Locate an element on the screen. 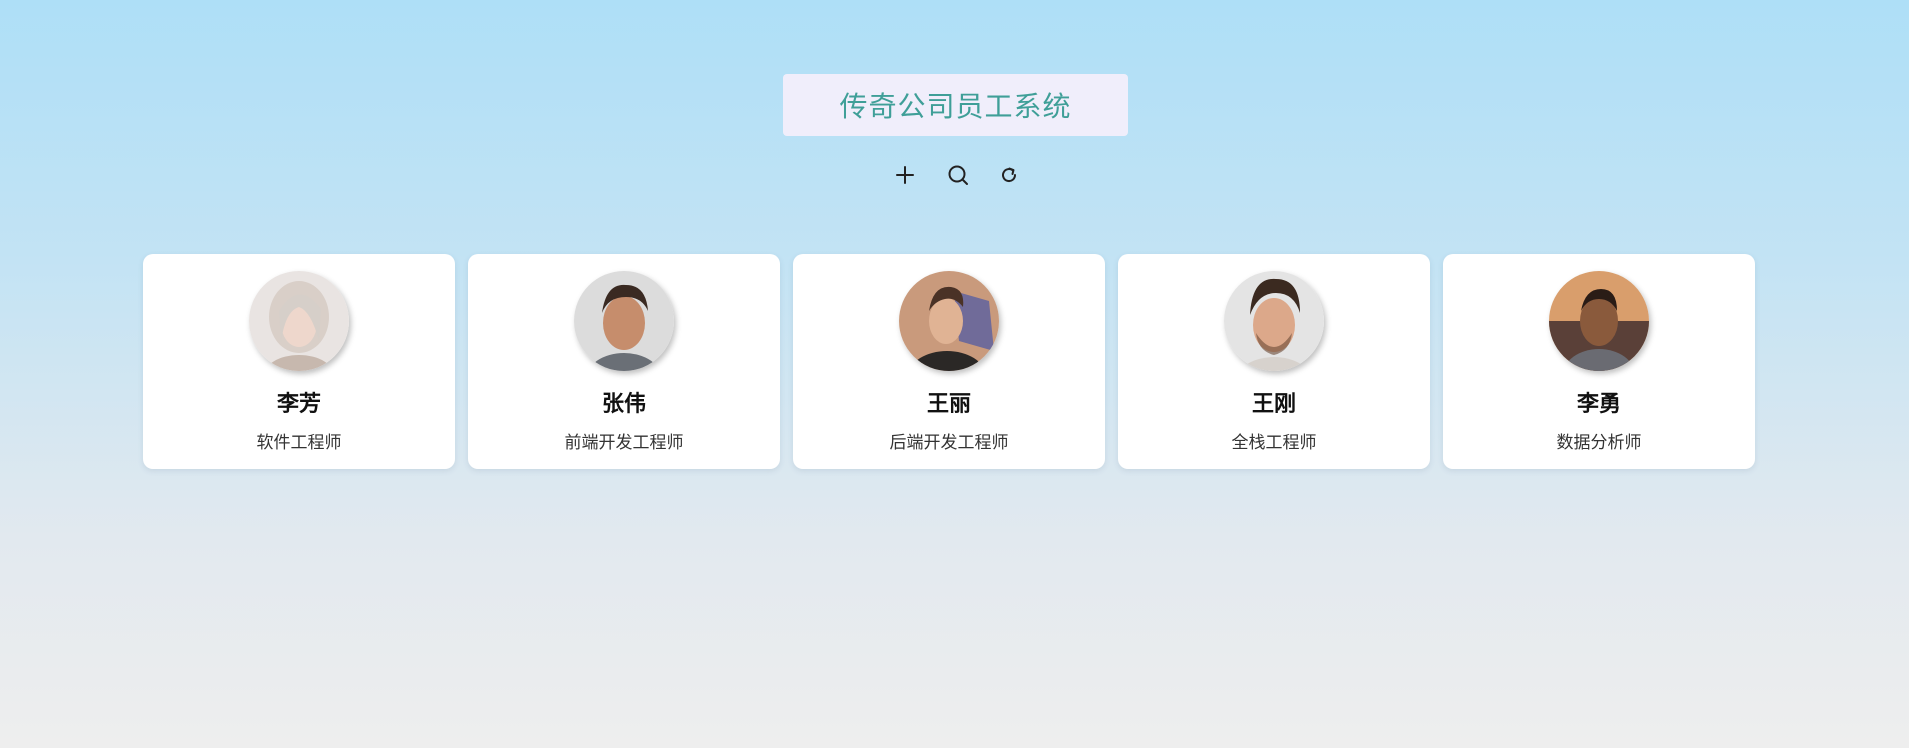 This screenshot has width=1909, height=748. employee-name: 王丽 is located at coordinates (948, 404).